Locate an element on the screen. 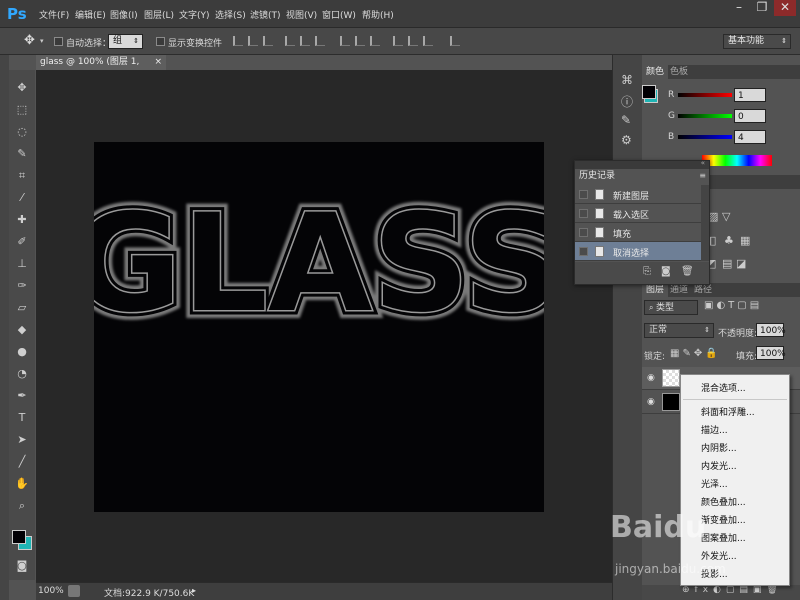 The width and height of the screenshot is (800, 600). align-top-icon is located at coordinates (238, 41).